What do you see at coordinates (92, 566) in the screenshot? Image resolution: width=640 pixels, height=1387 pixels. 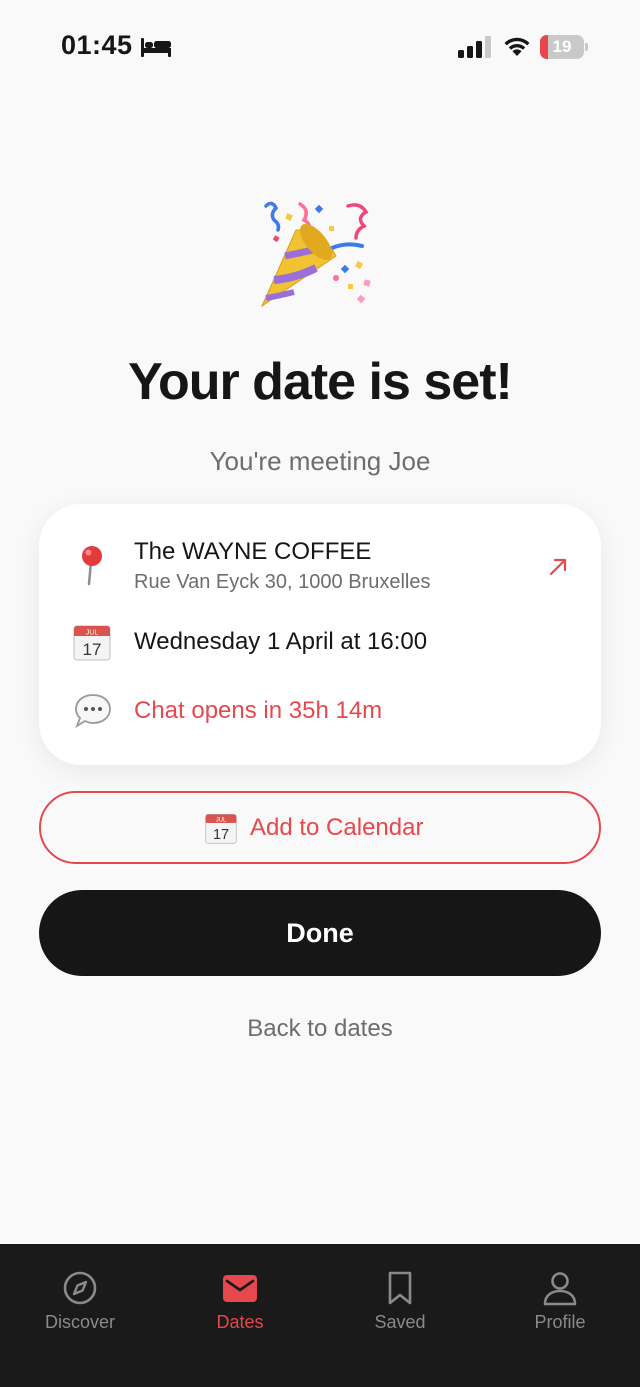 I see `pin-icon` at bounding box center [92, 566].